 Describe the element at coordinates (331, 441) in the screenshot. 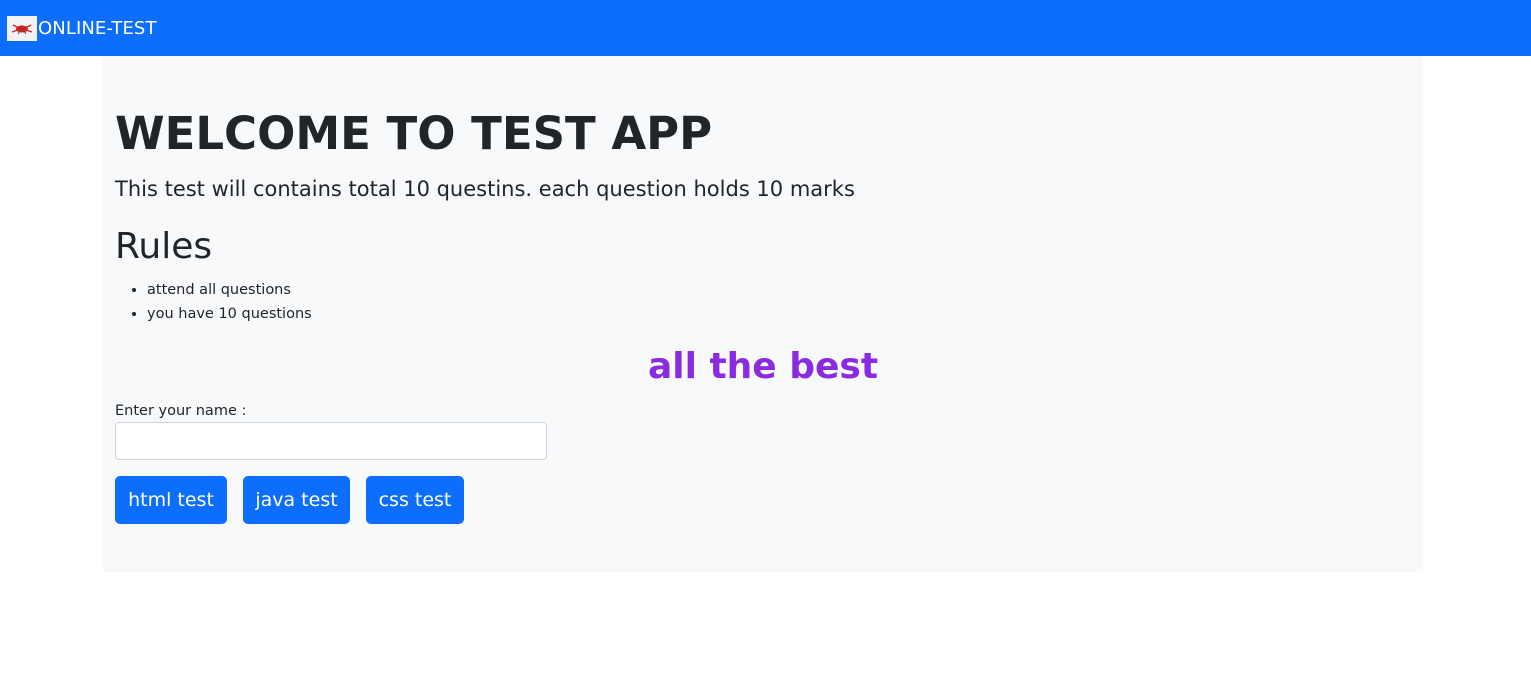

I see `name-input` at that location.